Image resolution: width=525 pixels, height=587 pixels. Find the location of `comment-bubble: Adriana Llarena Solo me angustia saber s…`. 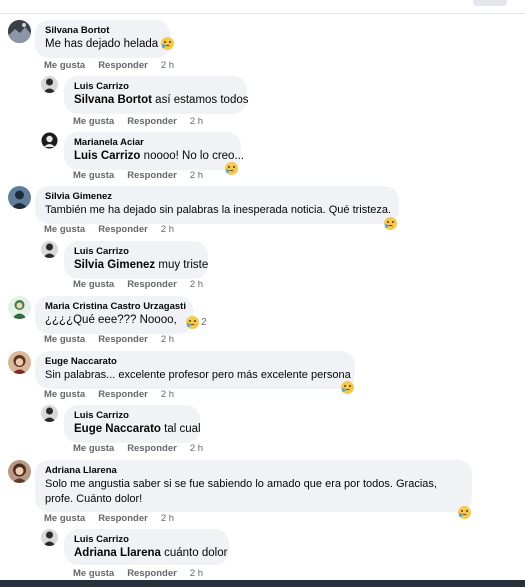

comment-bubble: Adriana Llarena Solo me angustia saber s… is located at coordinates (253, 486).